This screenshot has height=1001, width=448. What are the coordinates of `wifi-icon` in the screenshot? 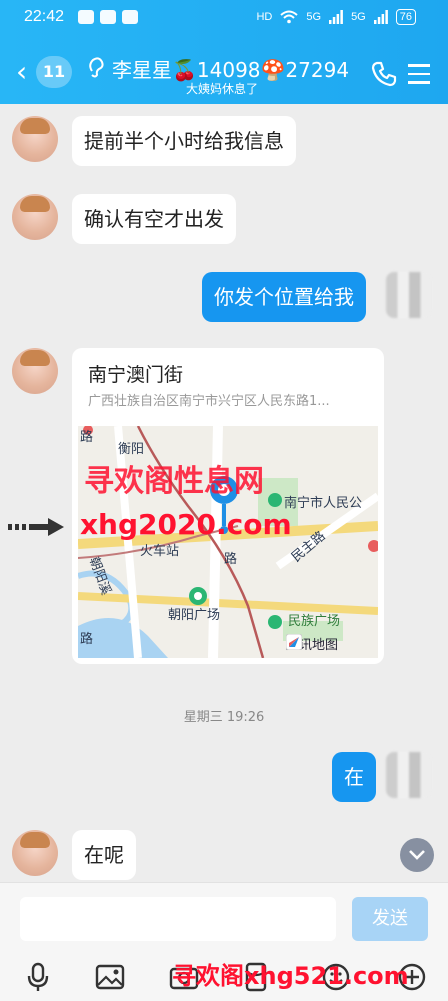 It's located at (289, 17).